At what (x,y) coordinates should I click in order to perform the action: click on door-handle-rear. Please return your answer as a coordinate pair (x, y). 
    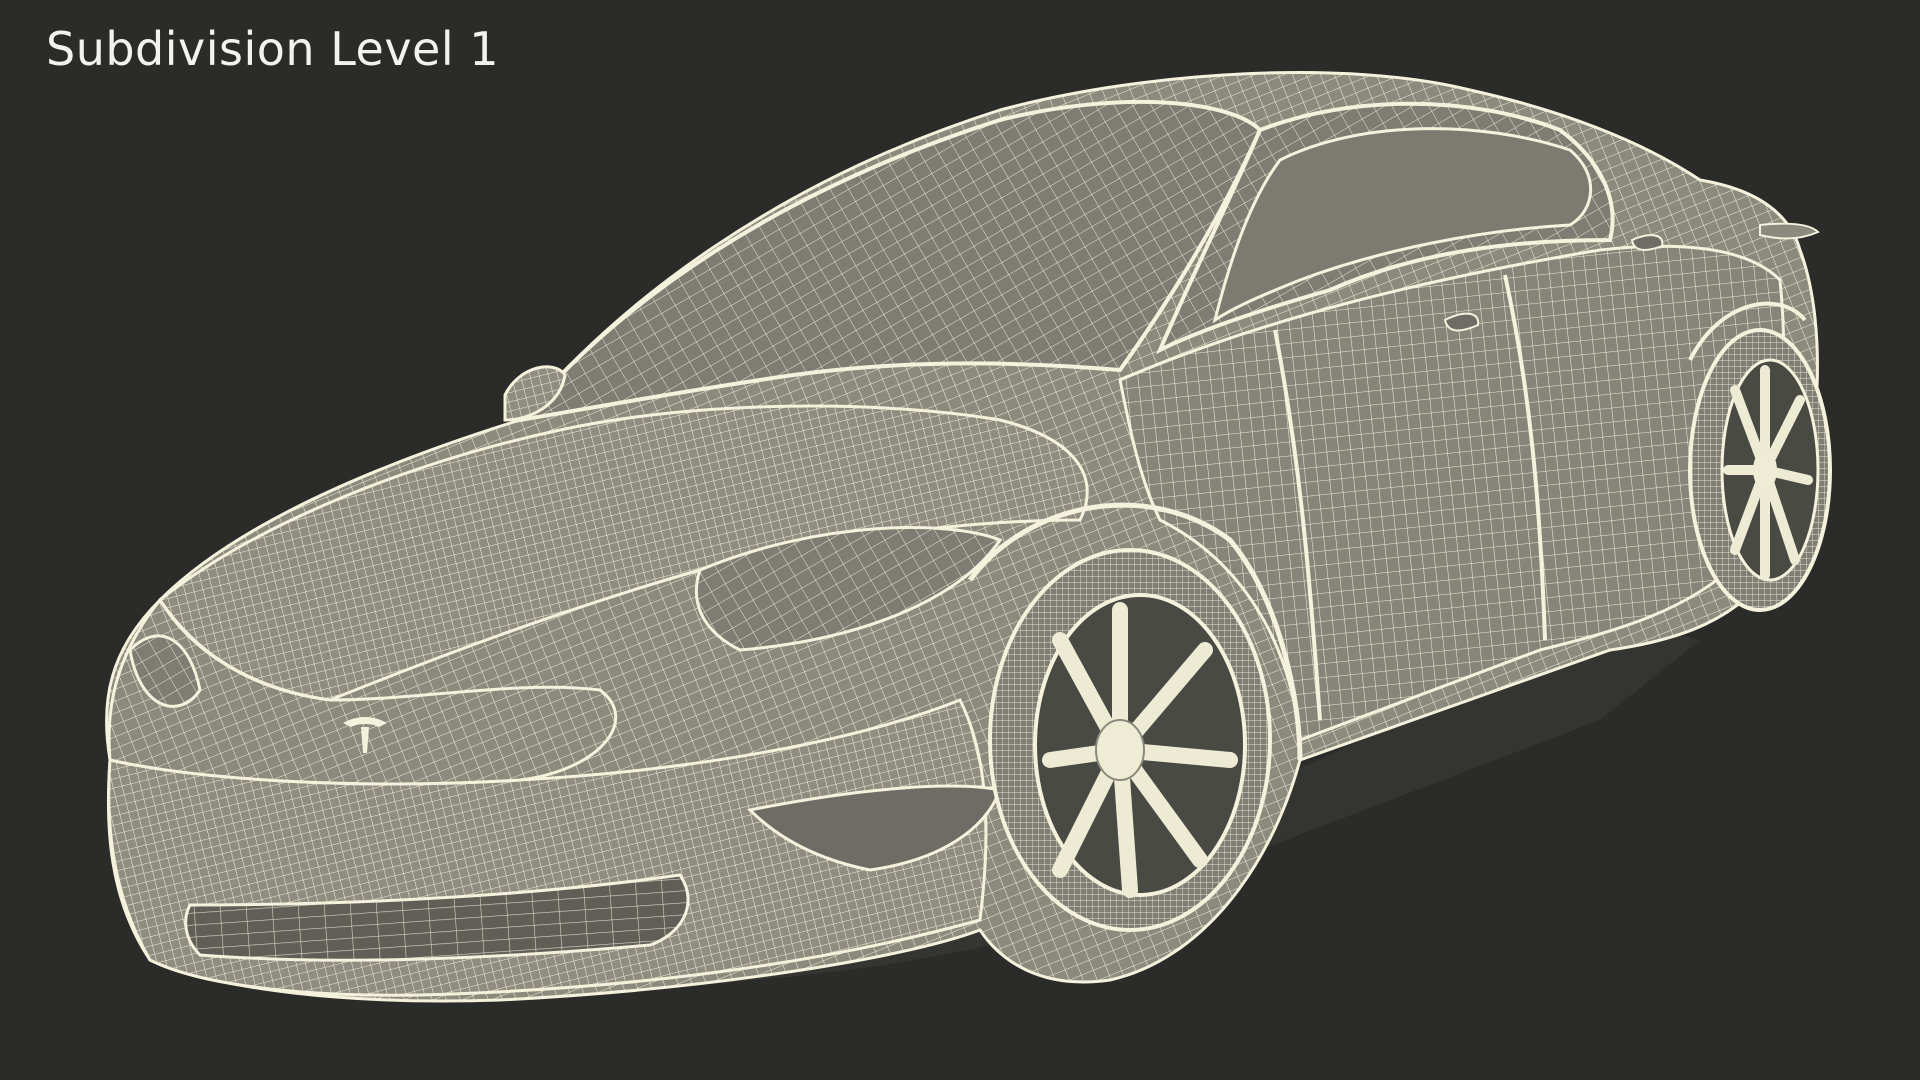
    Looking at the image, I should click on (1647, 242).